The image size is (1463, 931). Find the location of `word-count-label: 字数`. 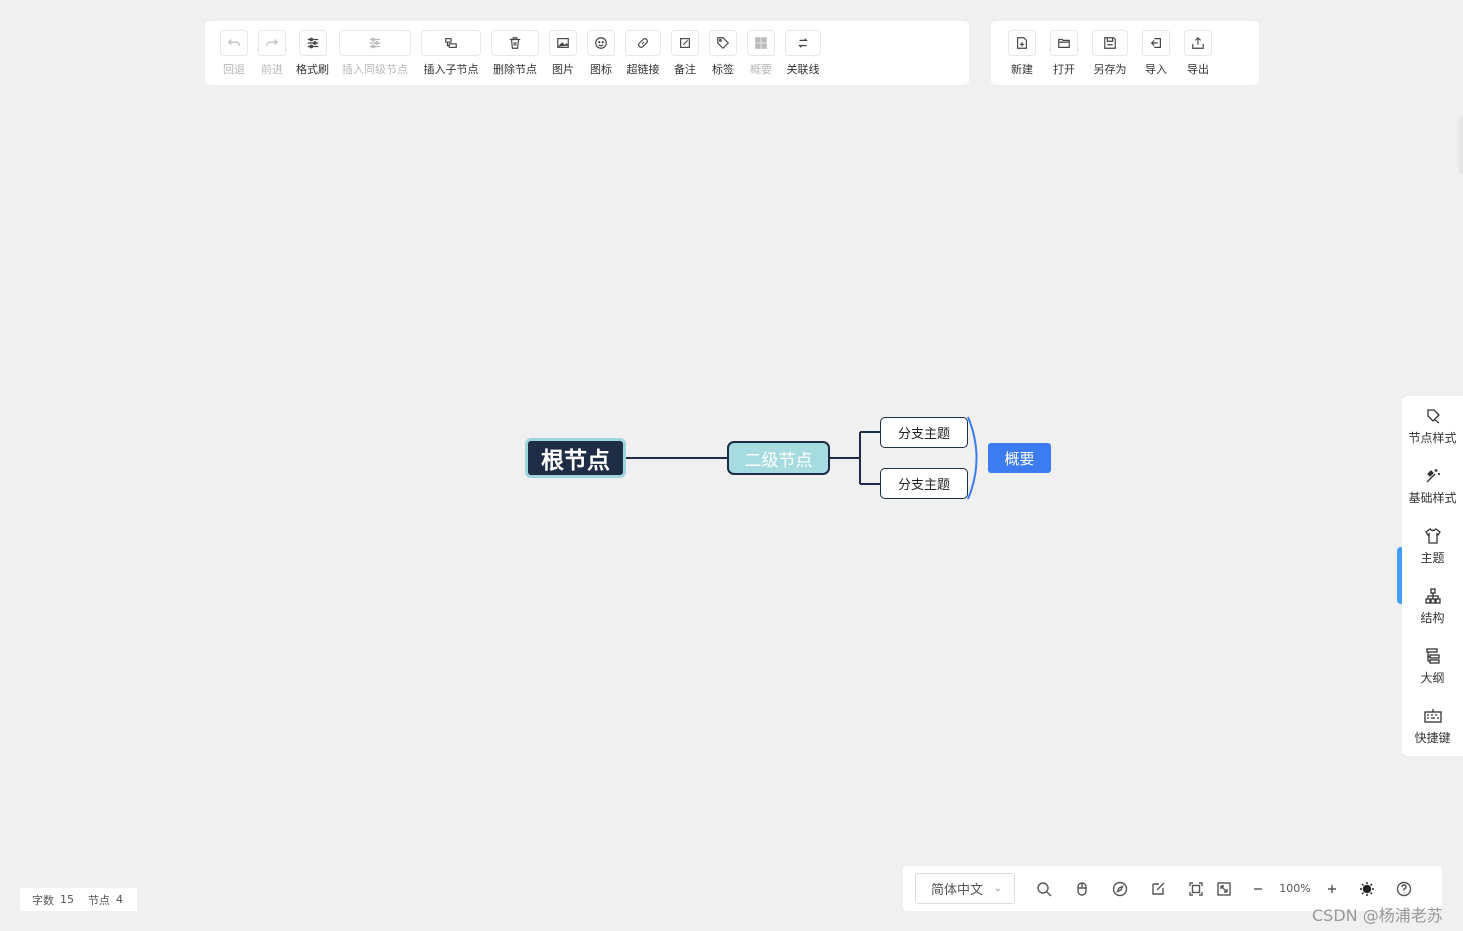

word-count-label: 字数 is located at coordinates (43, 900).